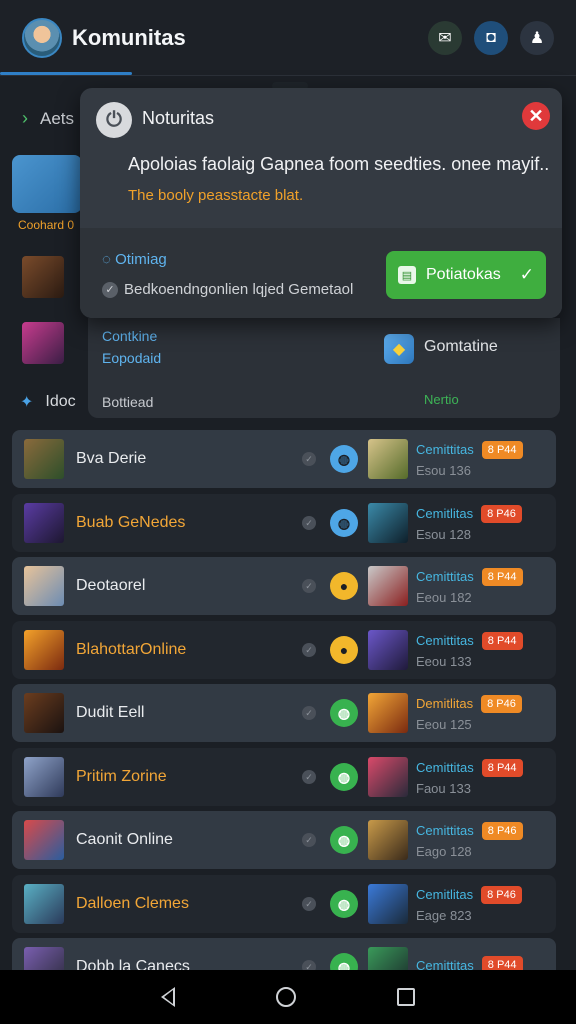 This screenshot has height=1024, width=576. I want to click on list-item: Caonit Online ✓ ◍ Cemittitas 8 P46 Eago 128, so click(284, 840).